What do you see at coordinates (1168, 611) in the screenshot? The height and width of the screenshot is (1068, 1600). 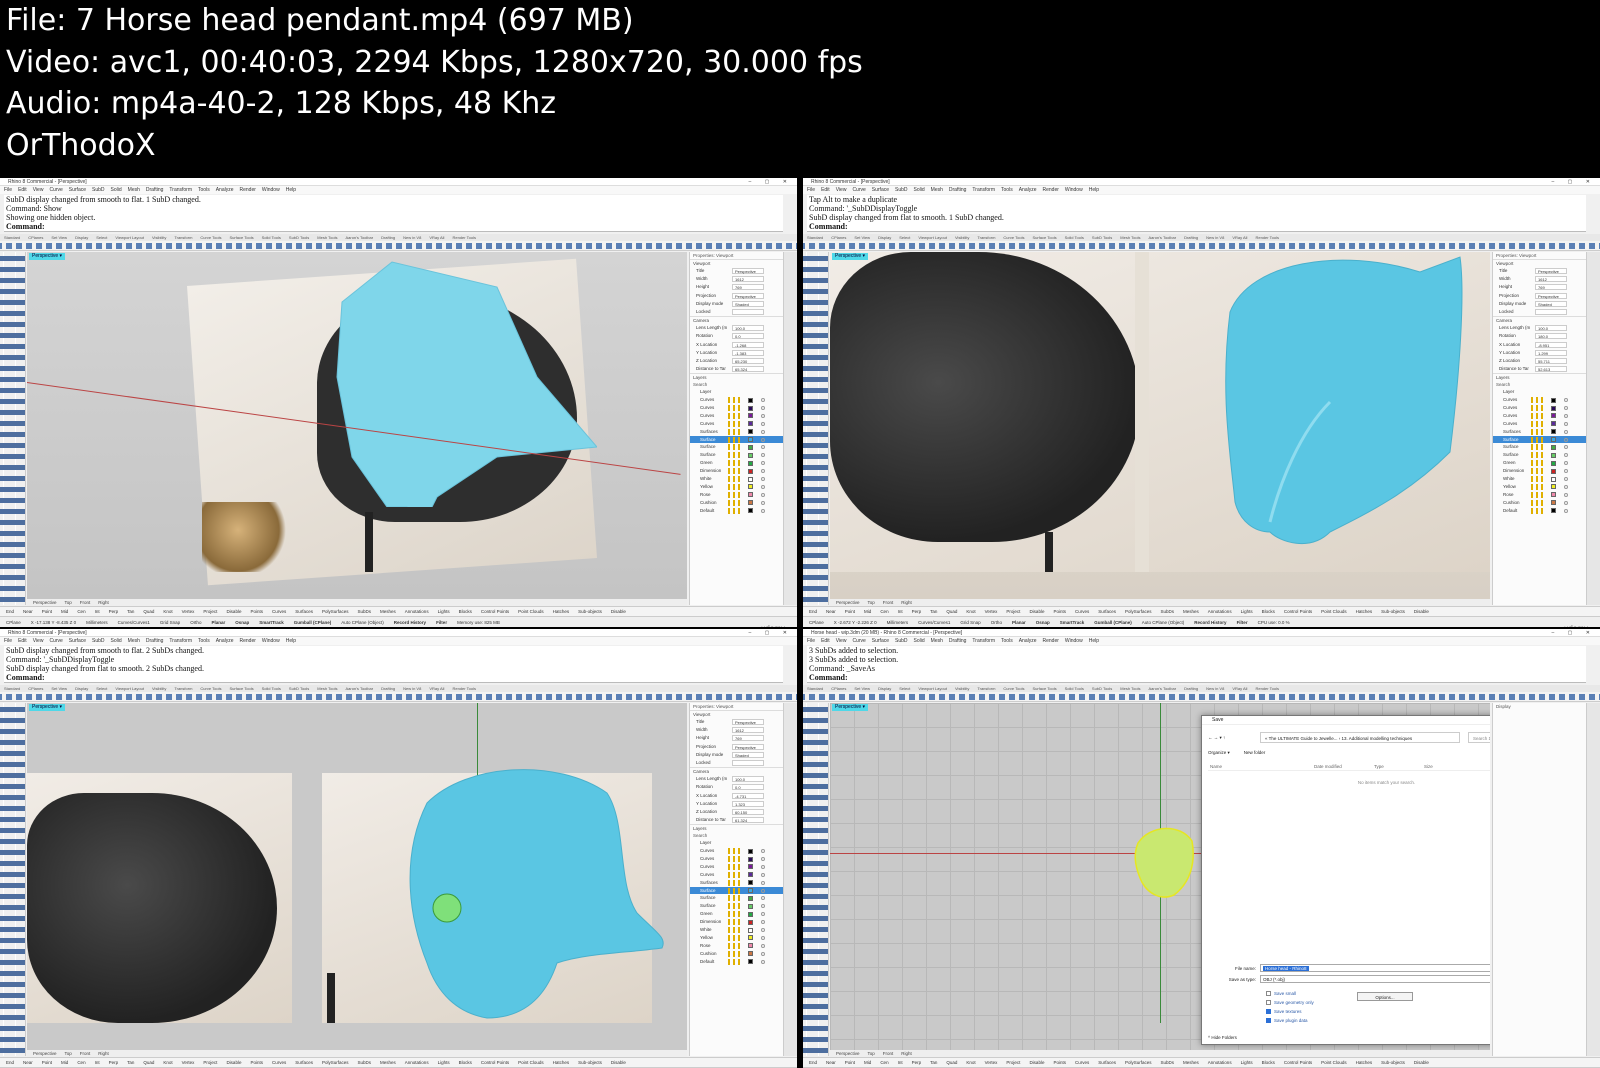 I see `filter-toggle: SubDs` at bounding box center [1168, 611].